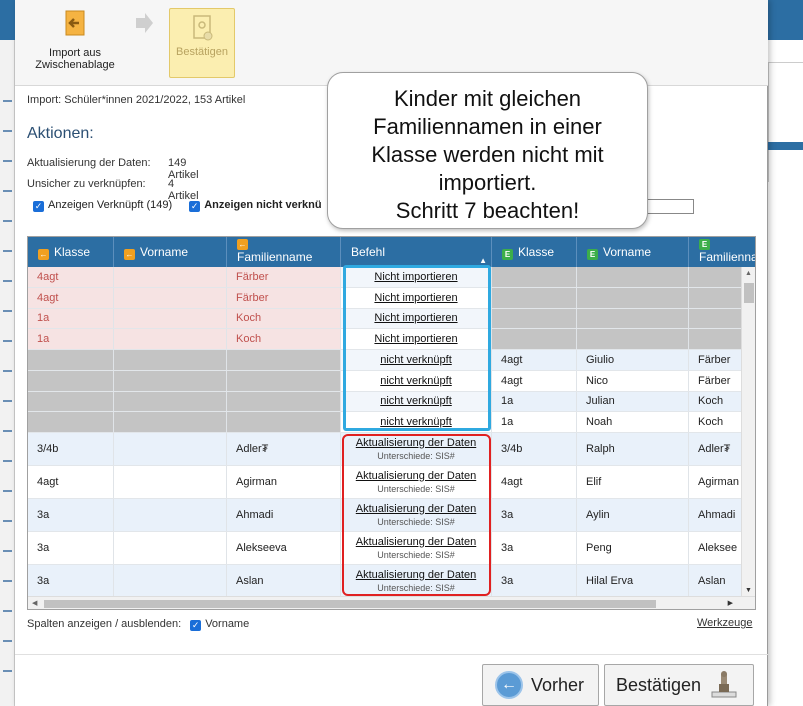 The width and height of the screenshot is (803, 706). Describe the element at coordinates (43, 339) in the screenshot. I see `cell-klasse-text: 1a` at that location.